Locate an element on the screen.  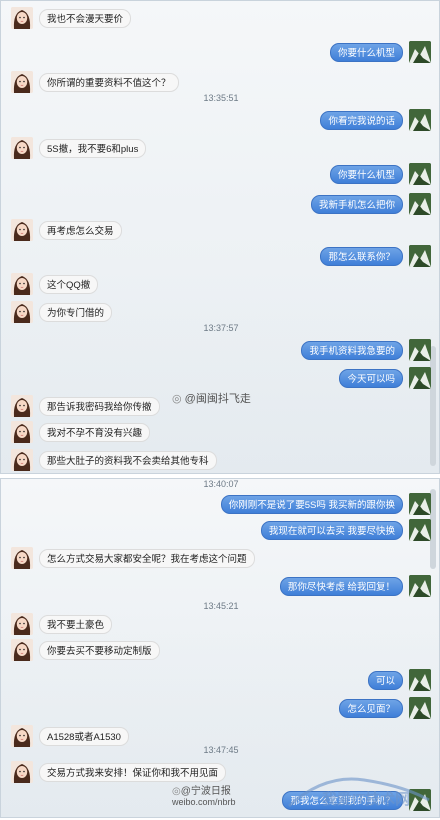
message-row-sent: 我新手机怎么把你 is located at coordinates (216, 206).